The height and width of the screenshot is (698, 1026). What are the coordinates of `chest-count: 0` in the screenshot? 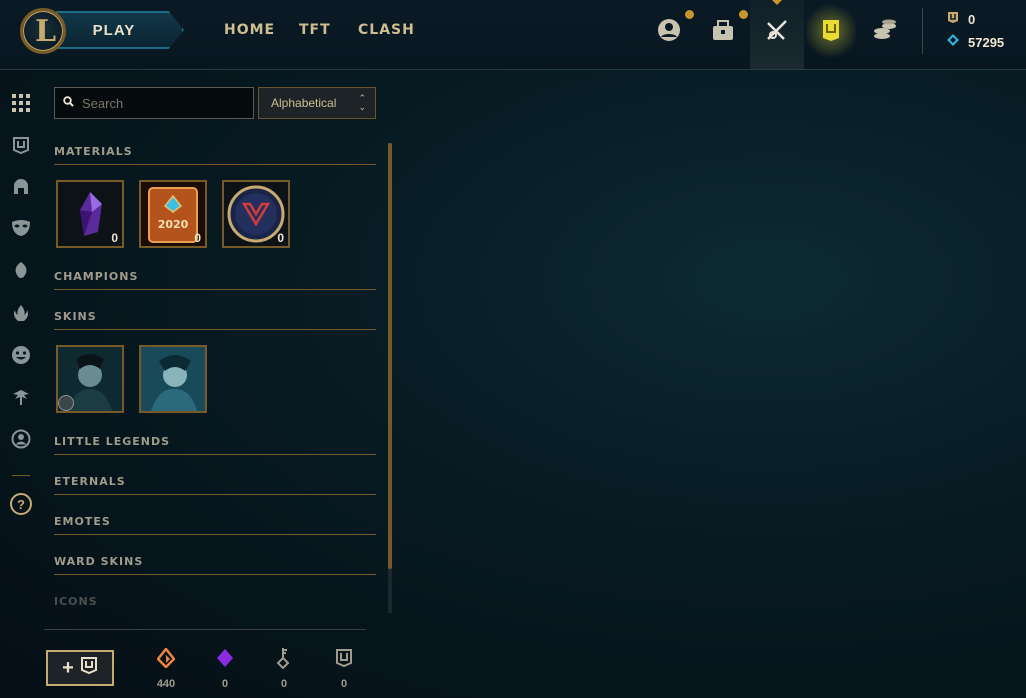 It's located at (344, 684).